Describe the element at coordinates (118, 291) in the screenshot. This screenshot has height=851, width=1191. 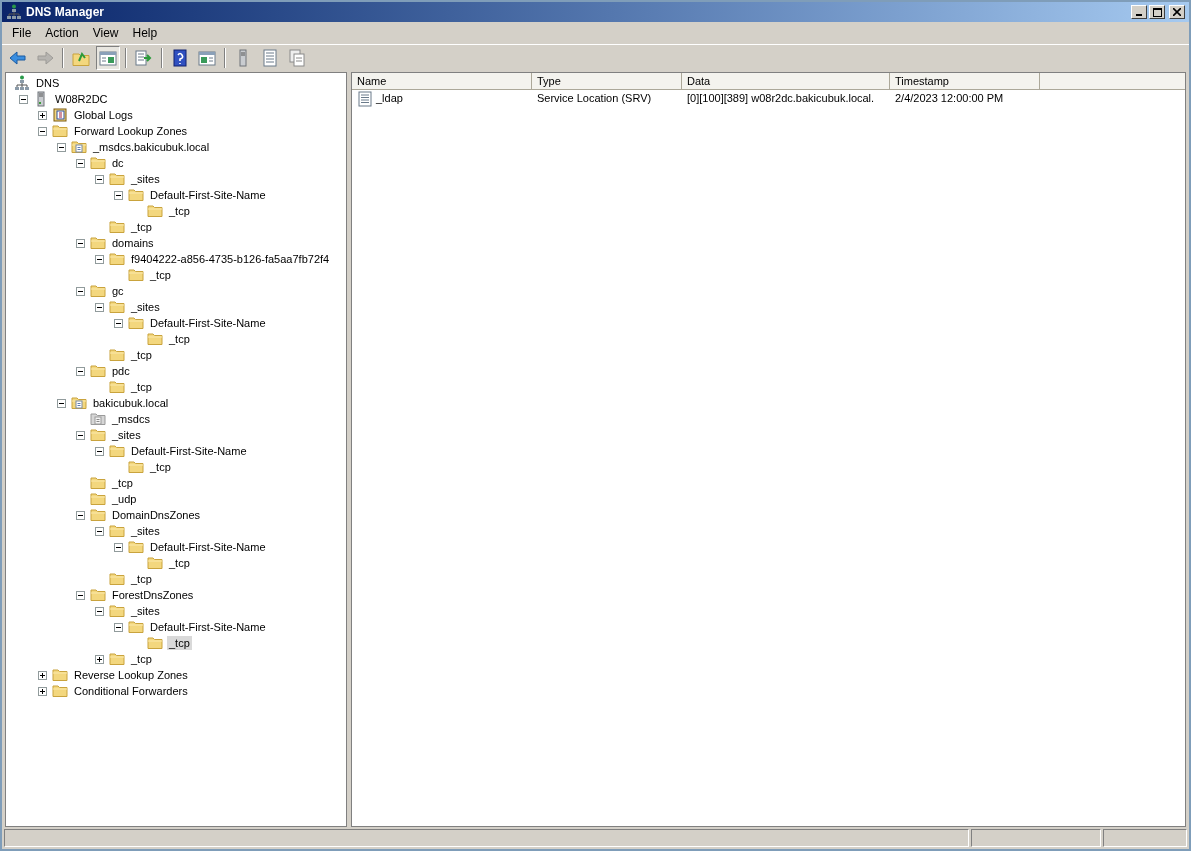
I see `tree-item: gc` at that location.